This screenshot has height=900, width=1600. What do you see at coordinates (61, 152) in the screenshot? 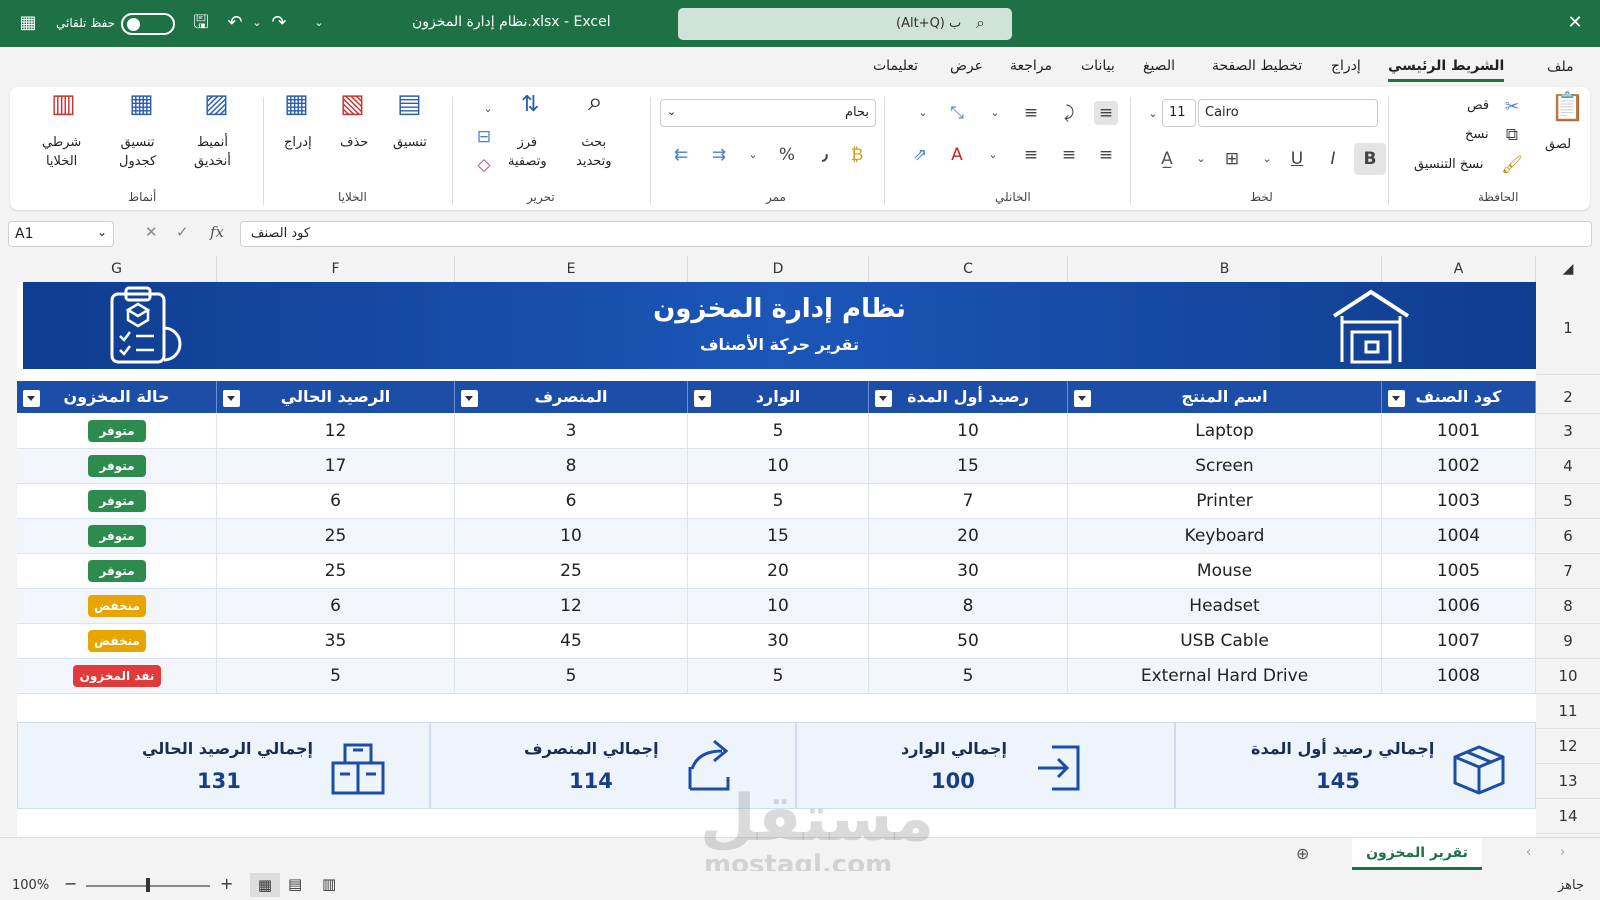
I see `conditional-formatting-button: شرطي الخلايا` at bounding box center [61, 152].